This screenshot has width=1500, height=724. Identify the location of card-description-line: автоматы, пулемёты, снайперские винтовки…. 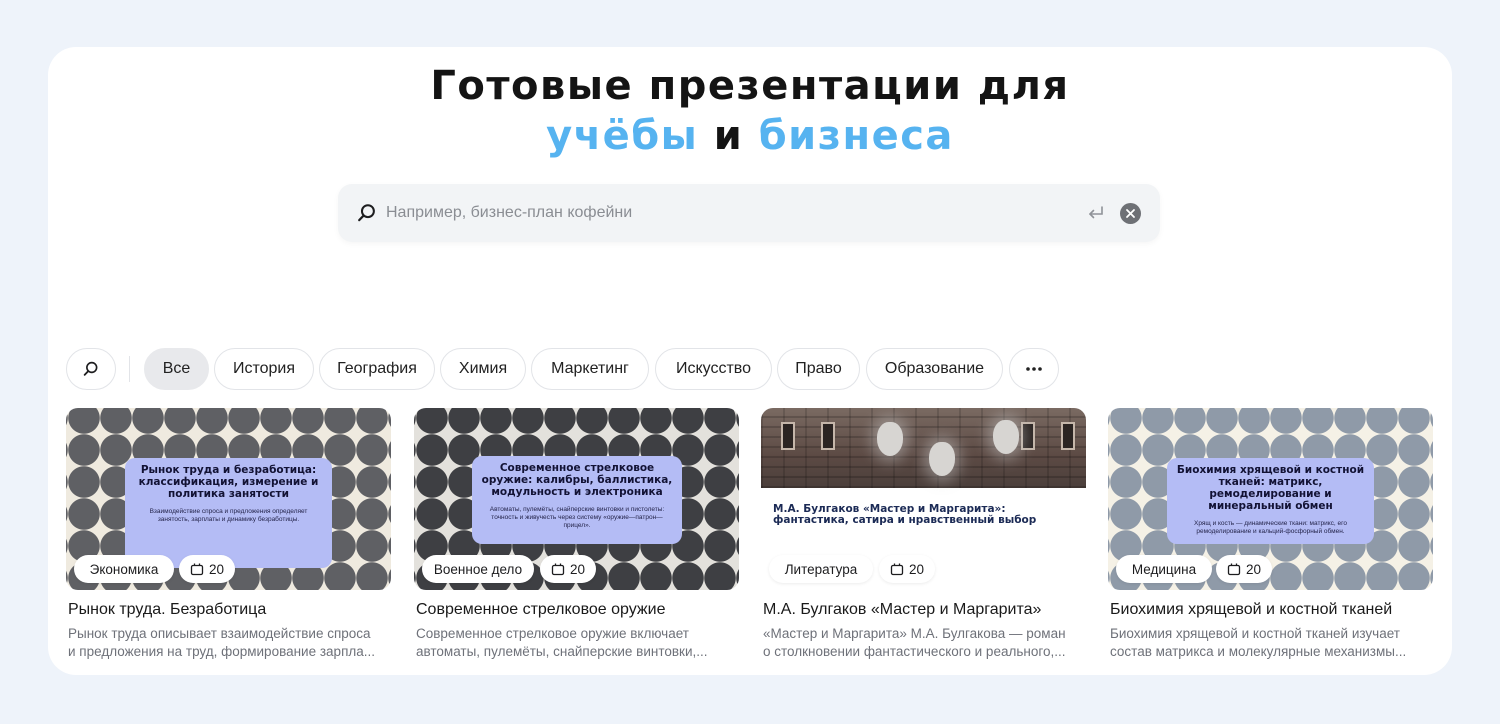
(562, 651).